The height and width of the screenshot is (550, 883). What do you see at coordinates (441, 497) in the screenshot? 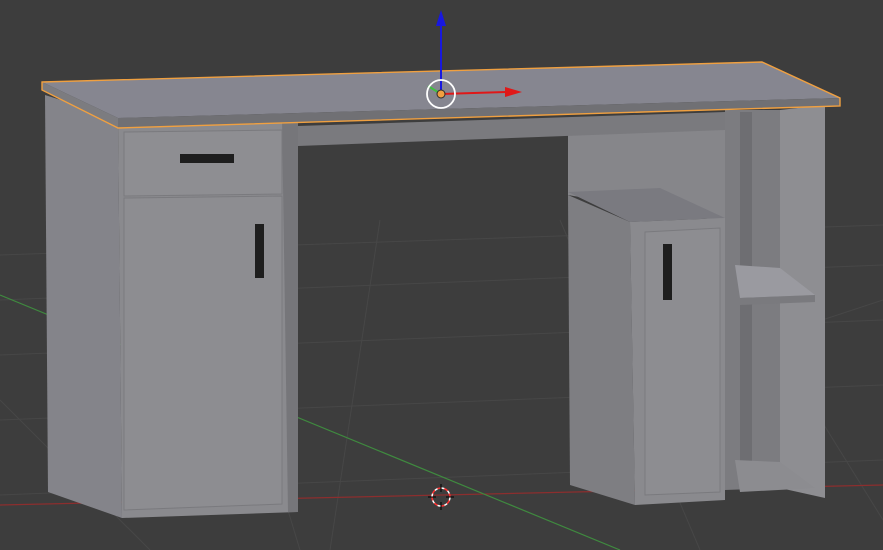
I see `3d-cursor-icon` at bounding box center [441, 497].